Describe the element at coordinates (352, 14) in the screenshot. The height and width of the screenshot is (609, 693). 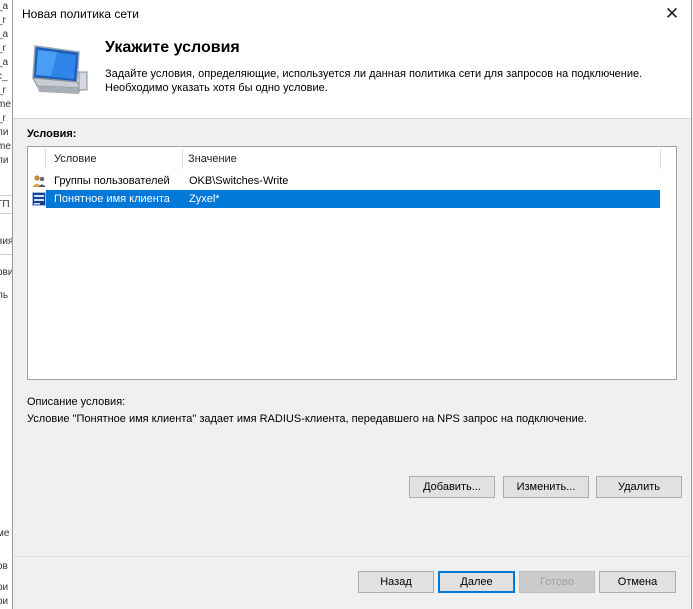
I see `title-bar: Новая политика сети ✕` at that location.